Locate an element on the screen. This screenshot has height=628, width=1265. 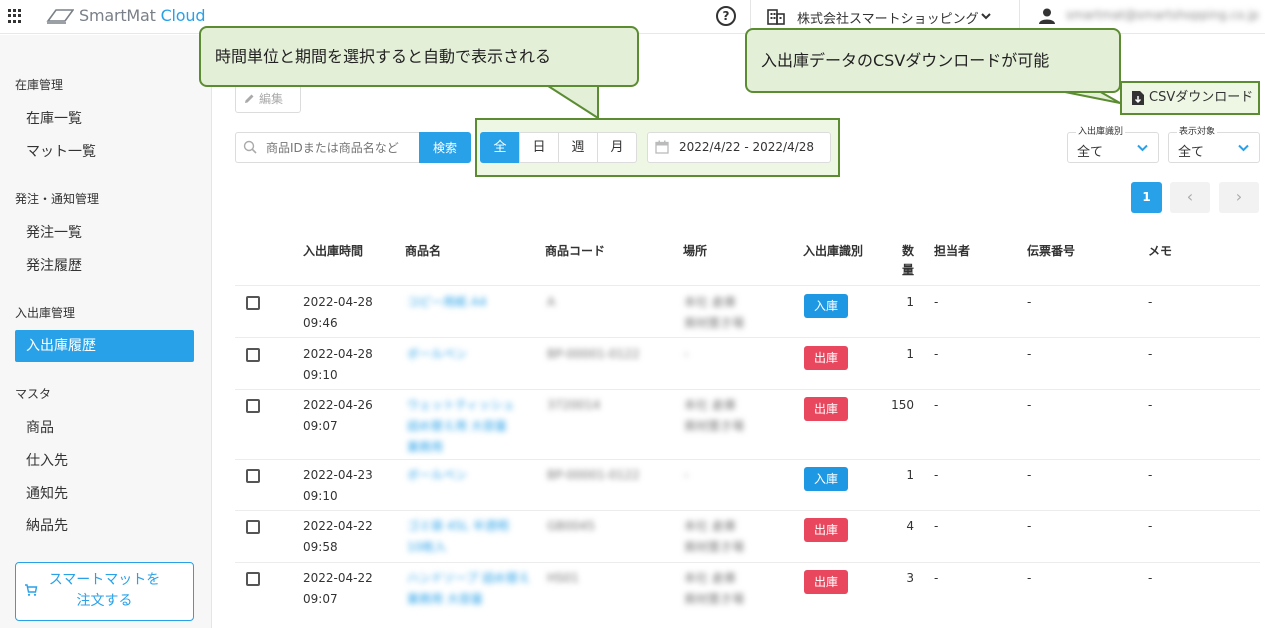
building-icon is located at coordinates (776, 17).